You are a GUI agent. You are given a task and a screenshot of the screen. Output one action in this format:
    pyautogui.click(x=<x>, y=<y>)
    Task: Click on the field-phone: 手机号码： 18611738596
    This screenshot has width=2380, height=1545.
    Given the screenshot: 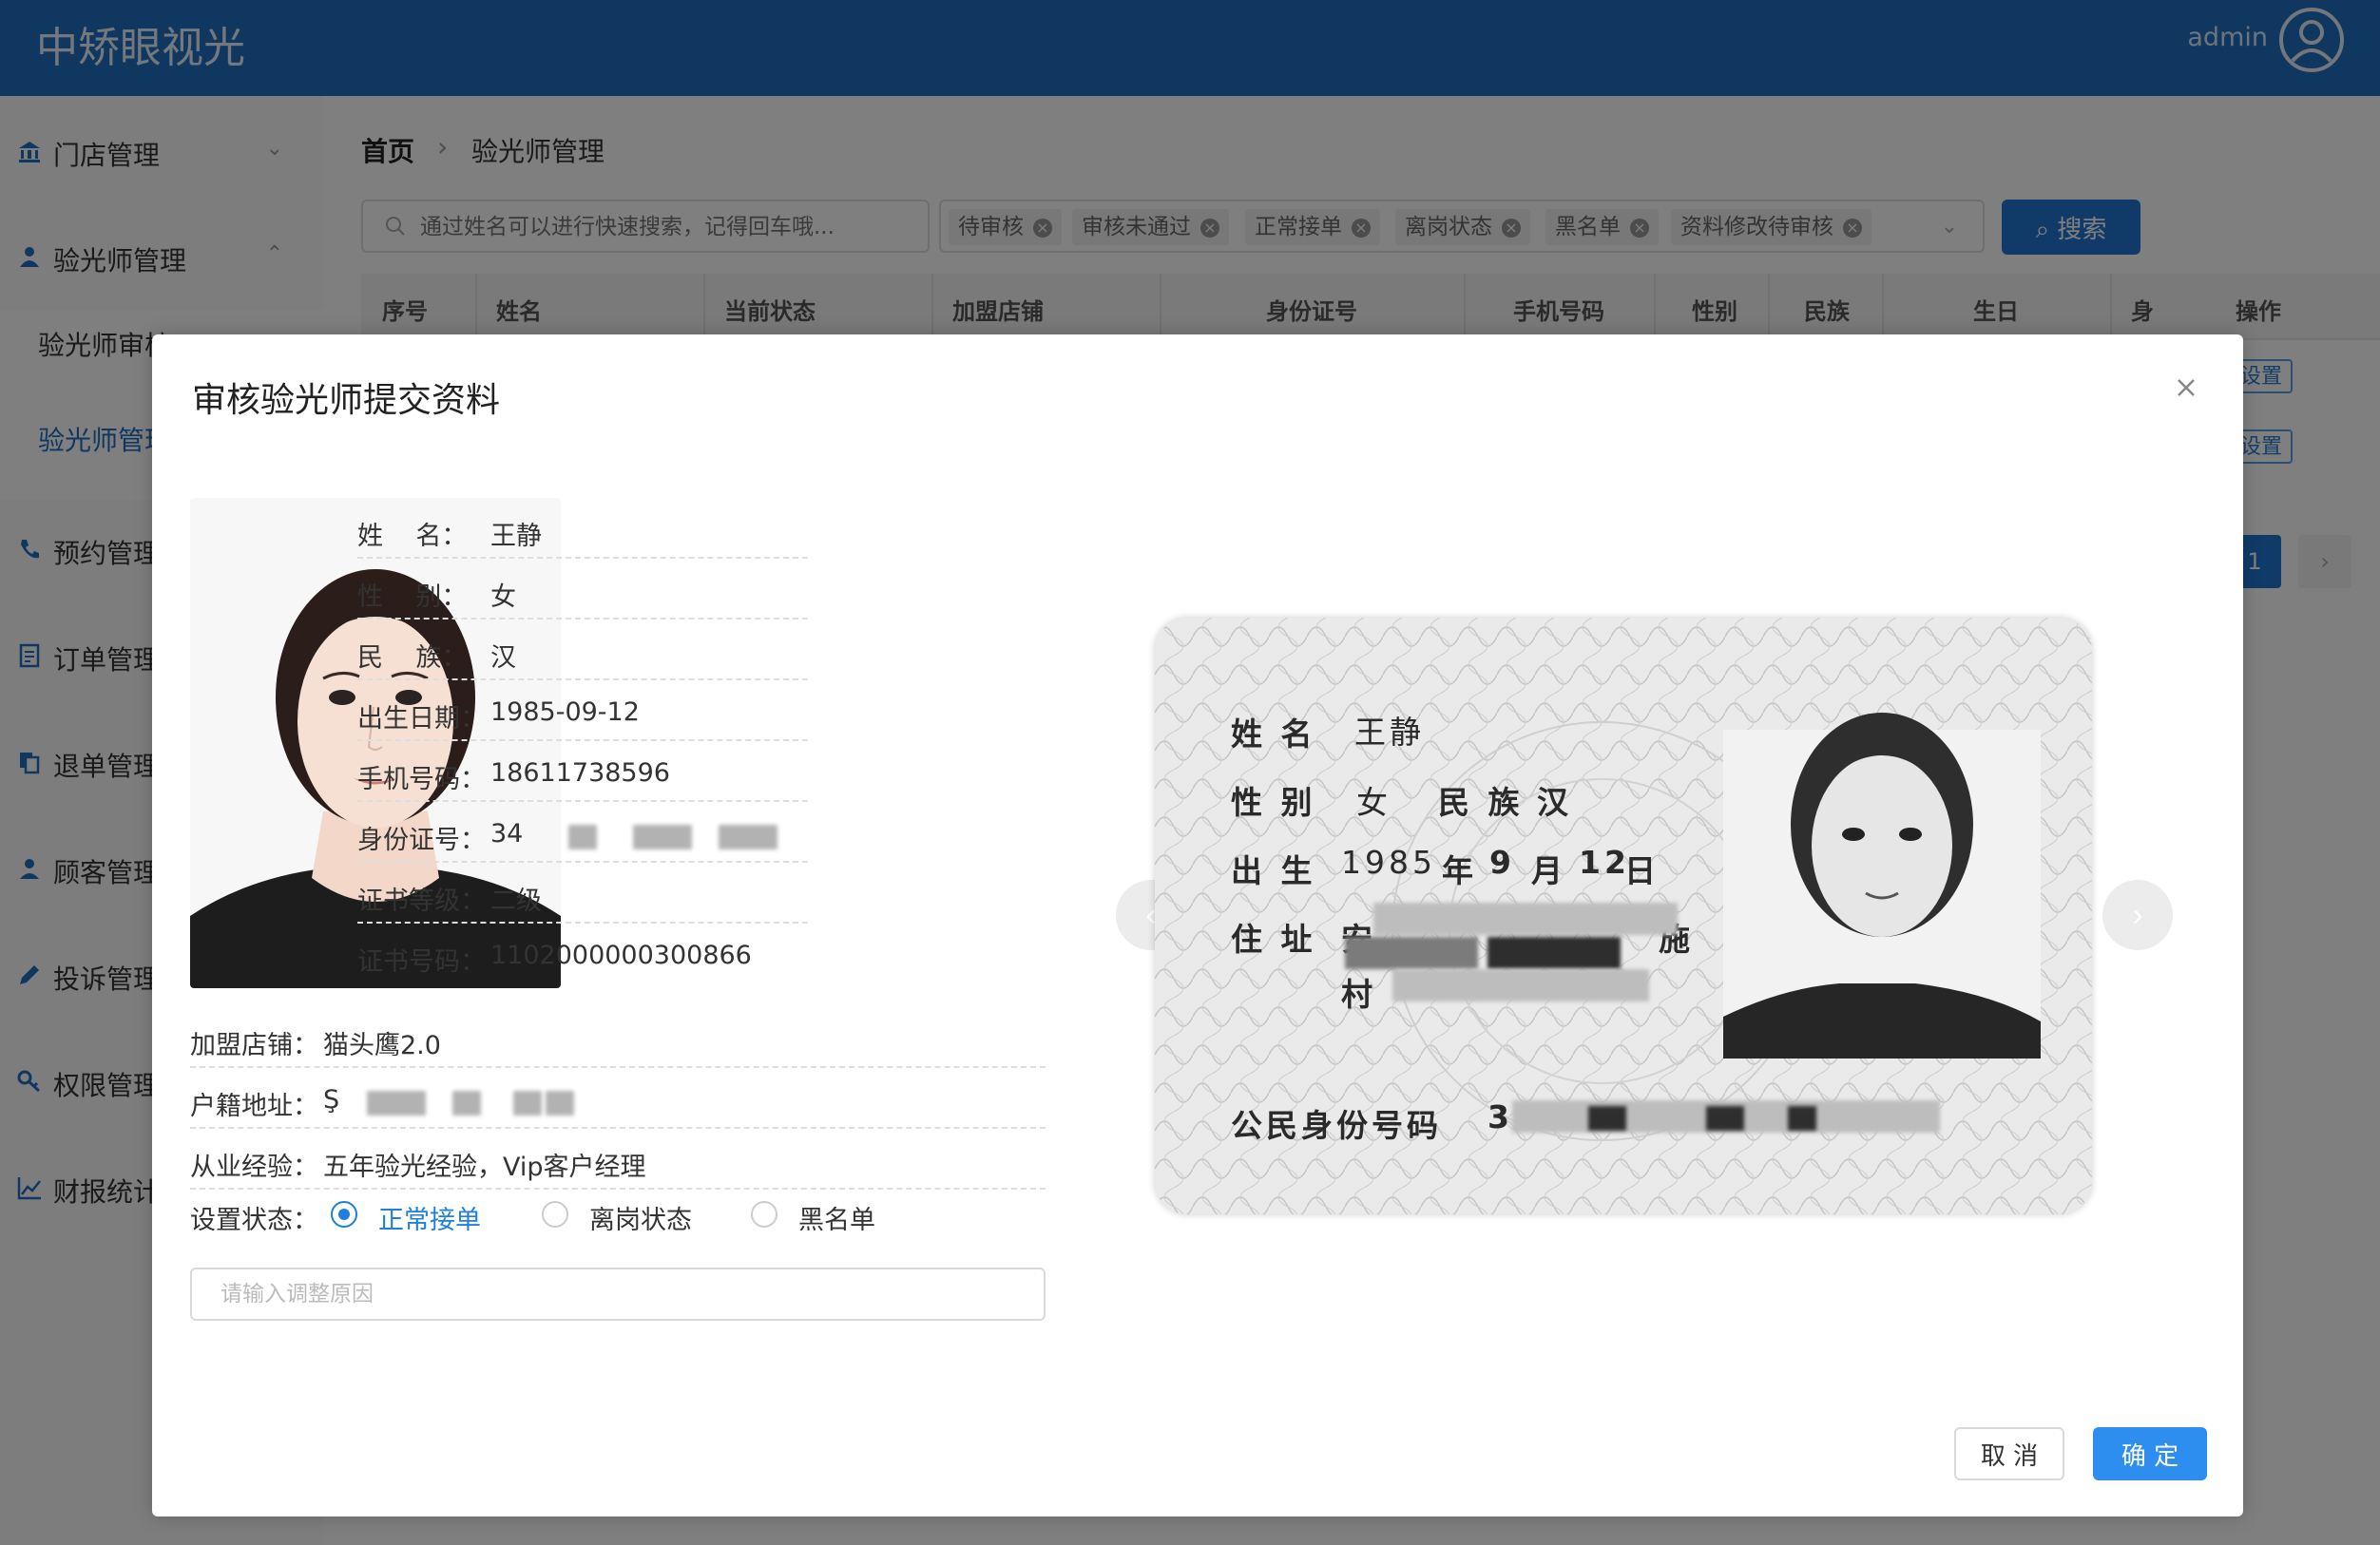 What is the action you would take?
    pyautogui.click(x=582, y=771)
    